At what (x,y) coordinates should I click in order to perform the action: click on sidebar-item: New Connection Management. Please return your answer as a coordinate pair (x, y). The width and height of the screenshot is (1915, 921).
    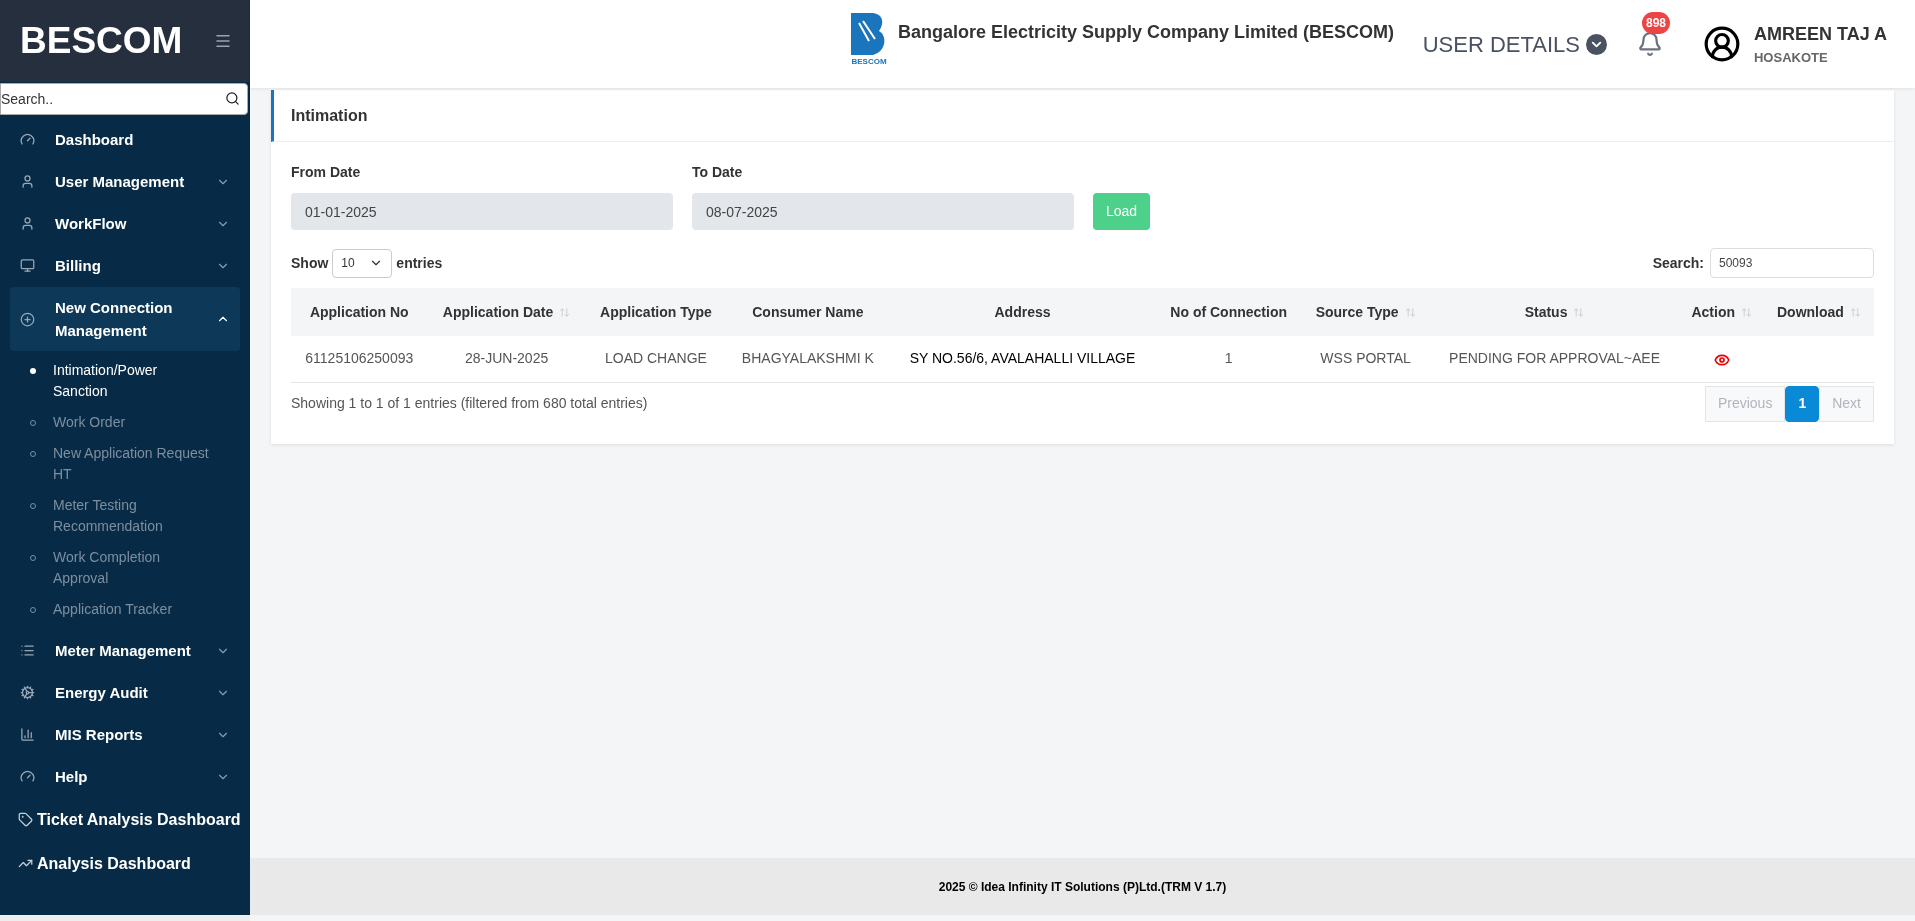
    Looking at the image, I should click on (125, 319).